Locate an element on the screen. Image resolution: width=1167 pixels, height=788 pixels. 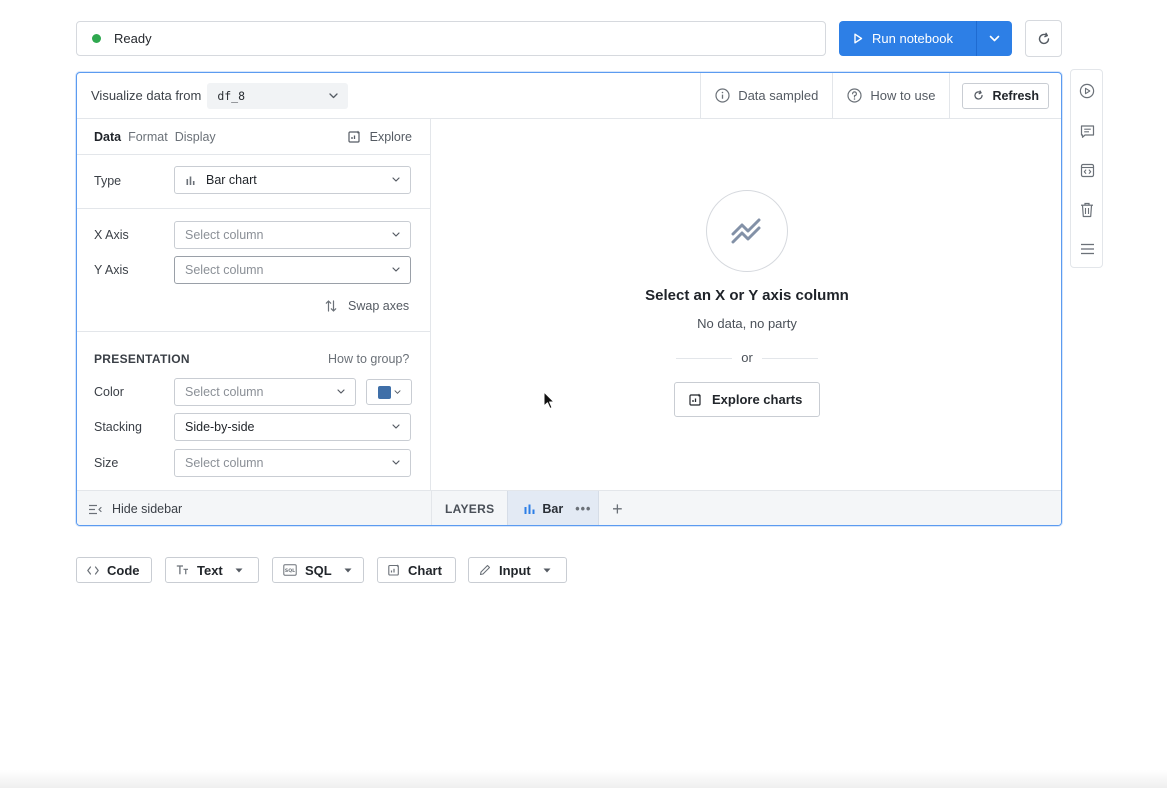
swap-axes-button: Swap axes is located at coordinates (367, 306).